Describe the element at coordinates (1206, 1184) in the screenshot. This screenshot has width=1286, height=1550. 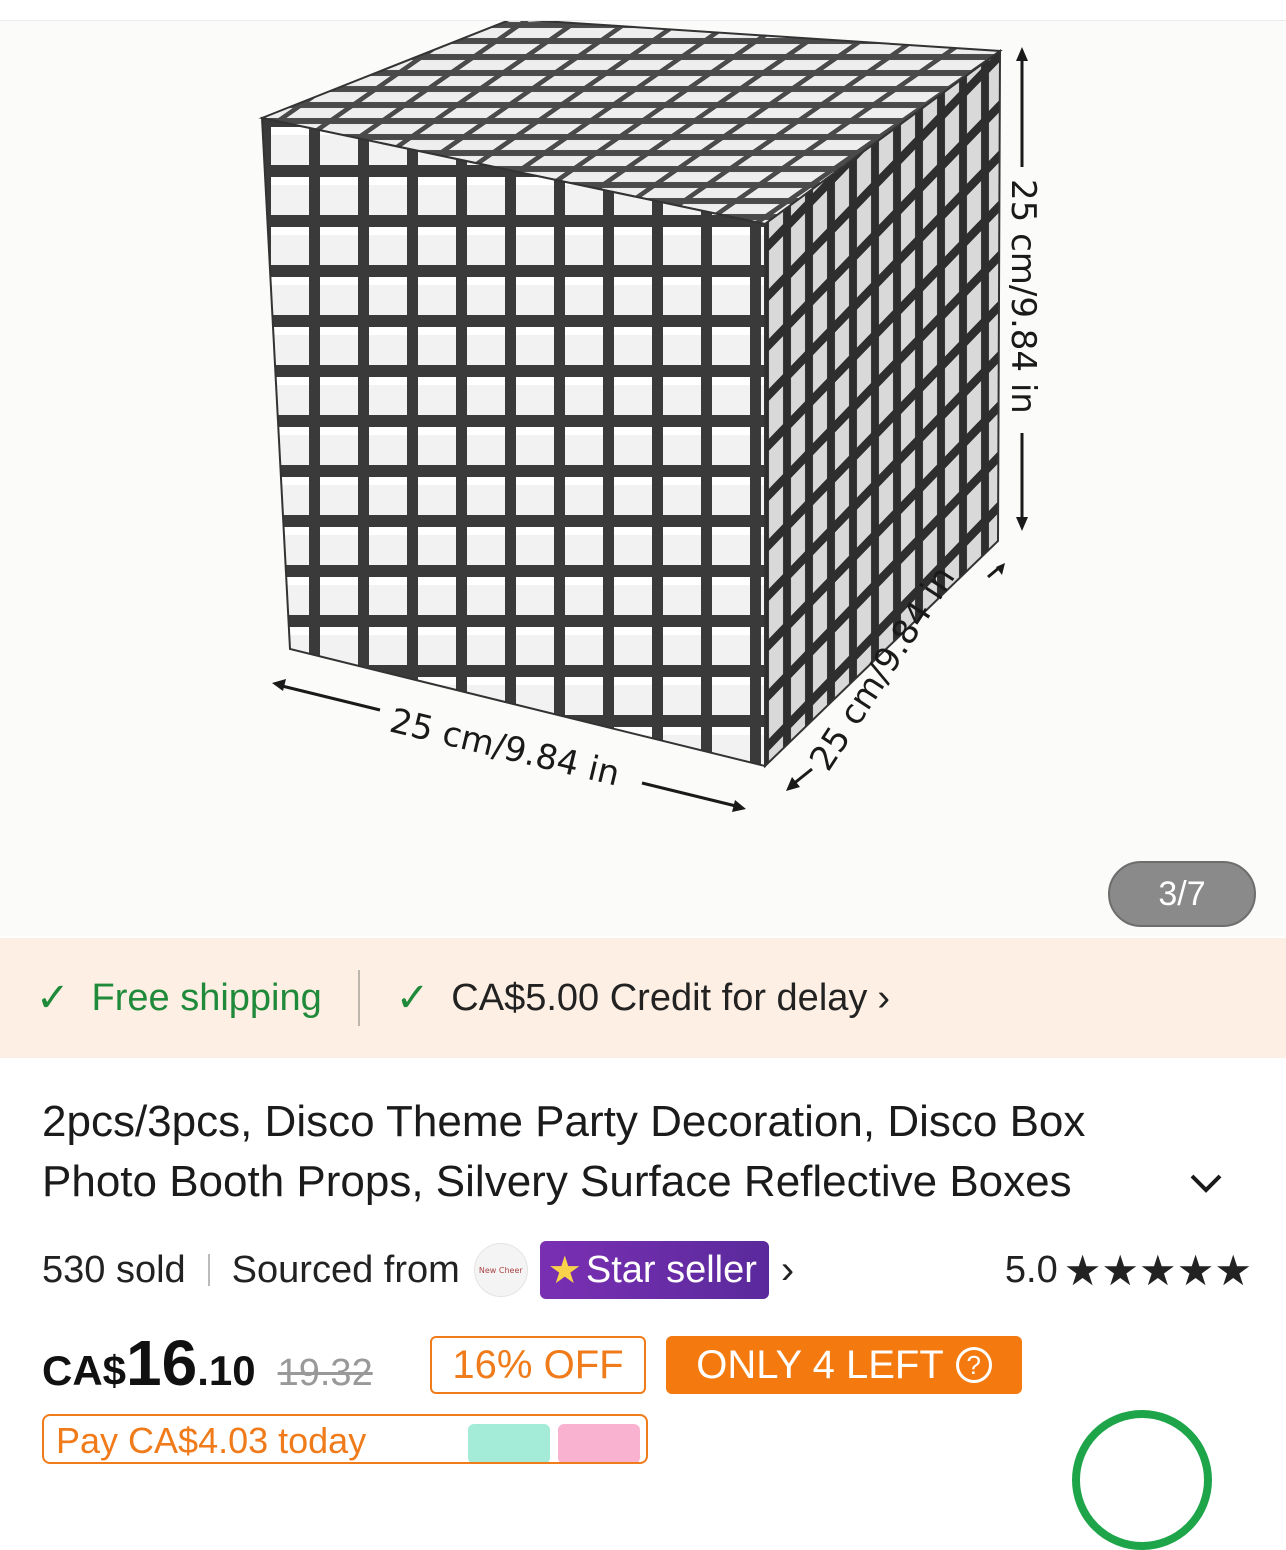
I see `chevron-down-icon` at that location.